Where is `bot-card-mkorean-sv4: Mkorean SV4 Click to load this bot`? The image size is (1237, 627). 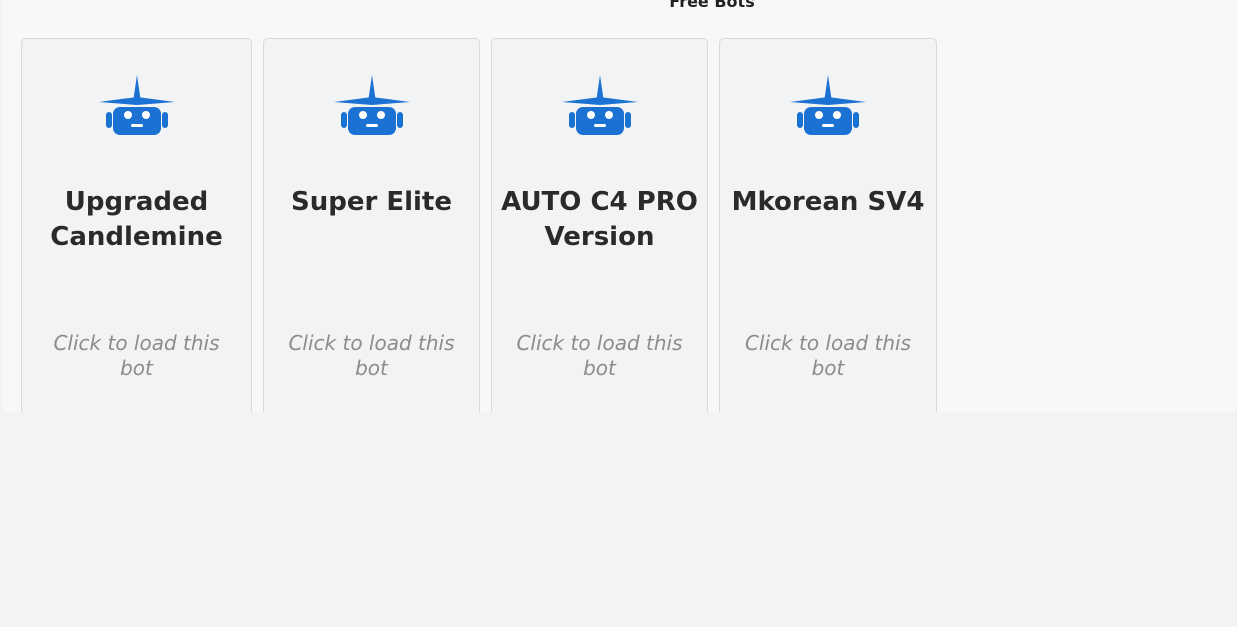
bot-card-mkorean-sv4: Mkorean SV4 Click to load this bot is located at coordinates (828, 225).